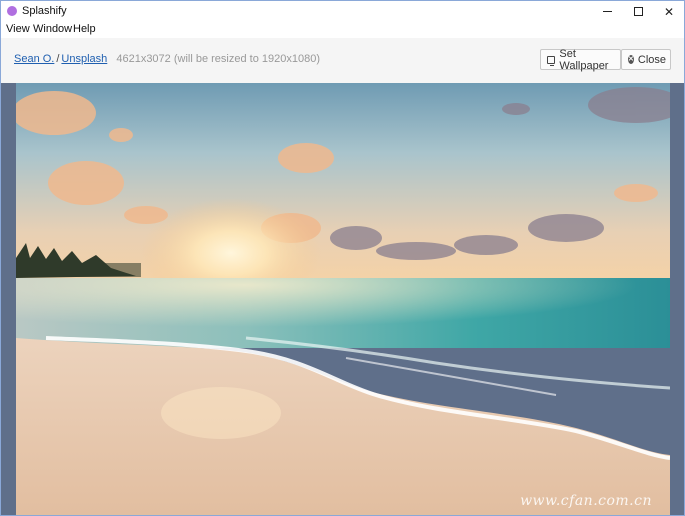  I want to click on window-title: Splashify, so click(44, 11).